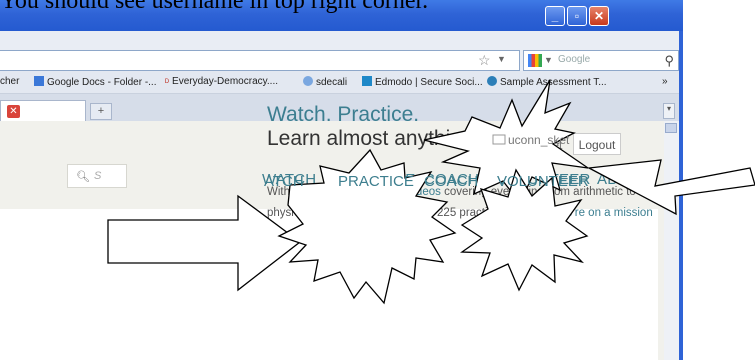 The height and width of the screenshot is (360, 755). Describe the element at coordinates (501, 59) in the screenshot. I see `url-dropdown-icon: ▼` at that location.